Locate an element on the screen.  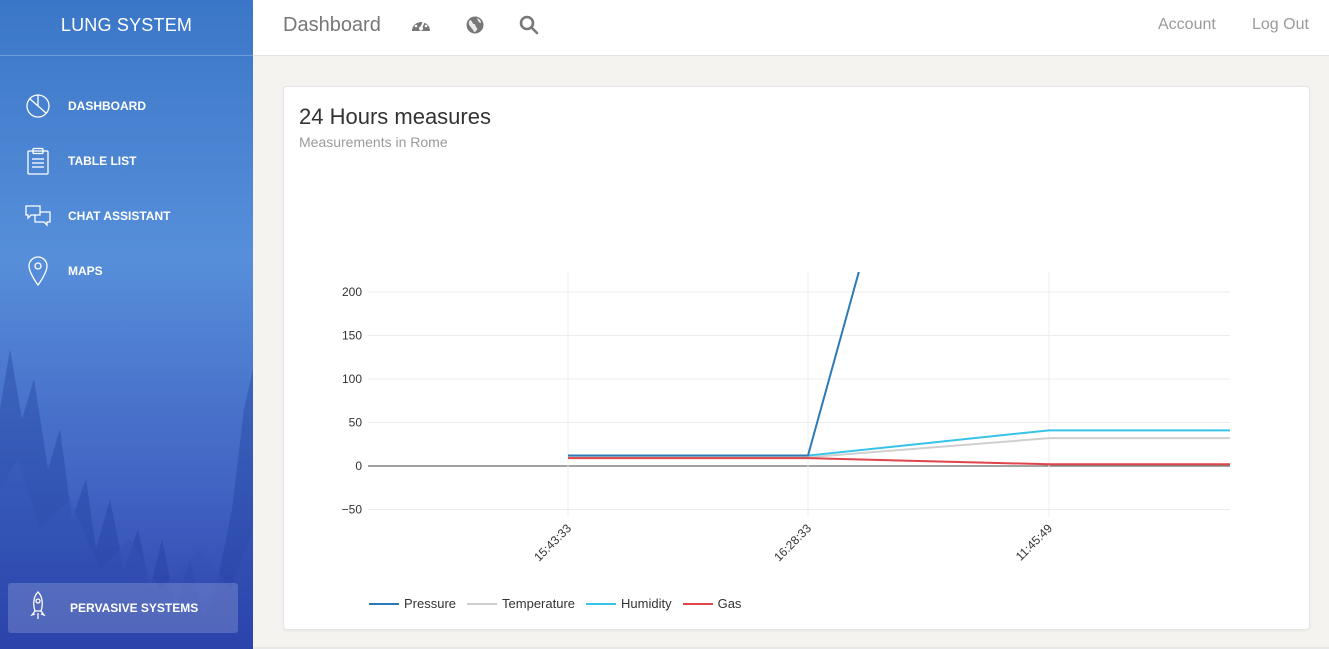
sidebar-nav: DASHBOARD TABLE LIST CHAT ASSISTANT MAPS is located at coordinates (126, 188).